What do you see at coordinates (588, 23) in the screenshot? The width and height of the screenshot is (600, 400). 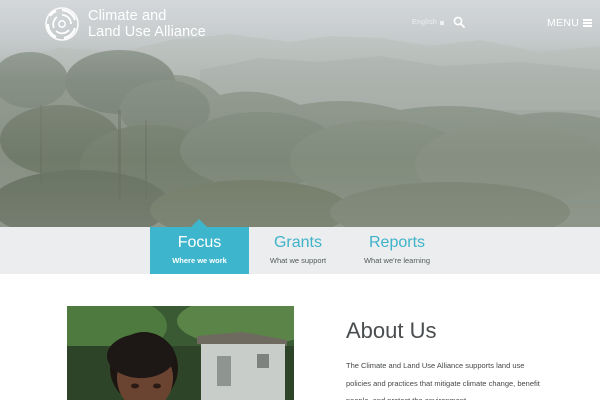 I see `hamburger-icon` at bounding box center [588, 23].